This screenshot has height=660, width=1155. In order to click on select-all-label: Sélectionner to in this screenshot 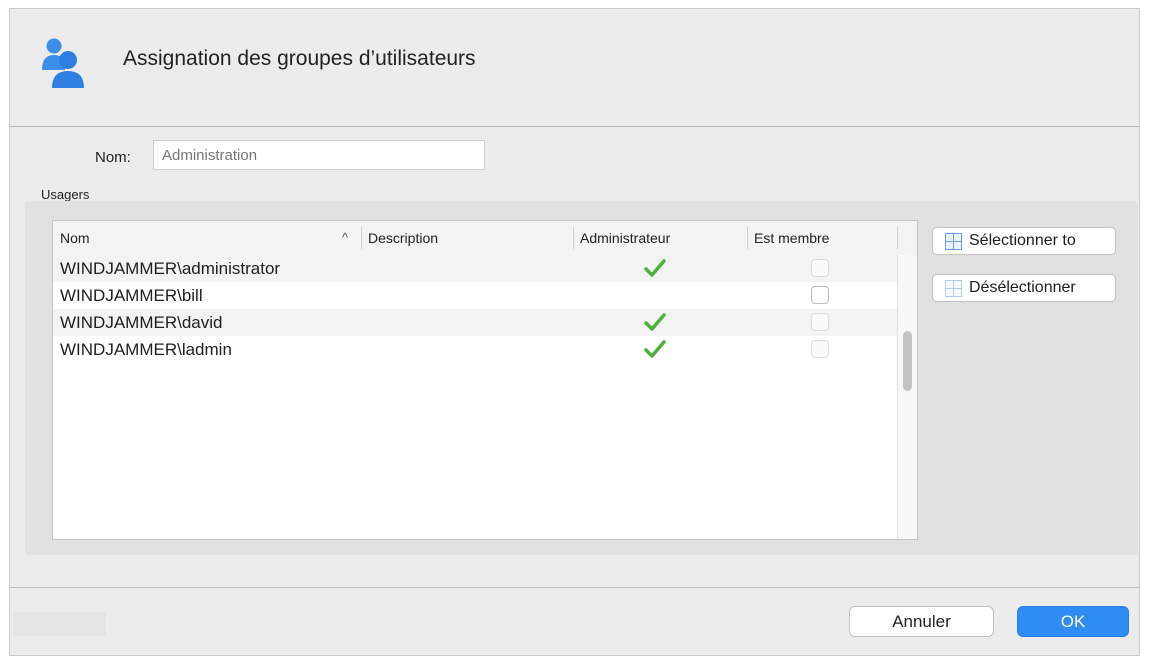, I will do `click(1022, 240)`.